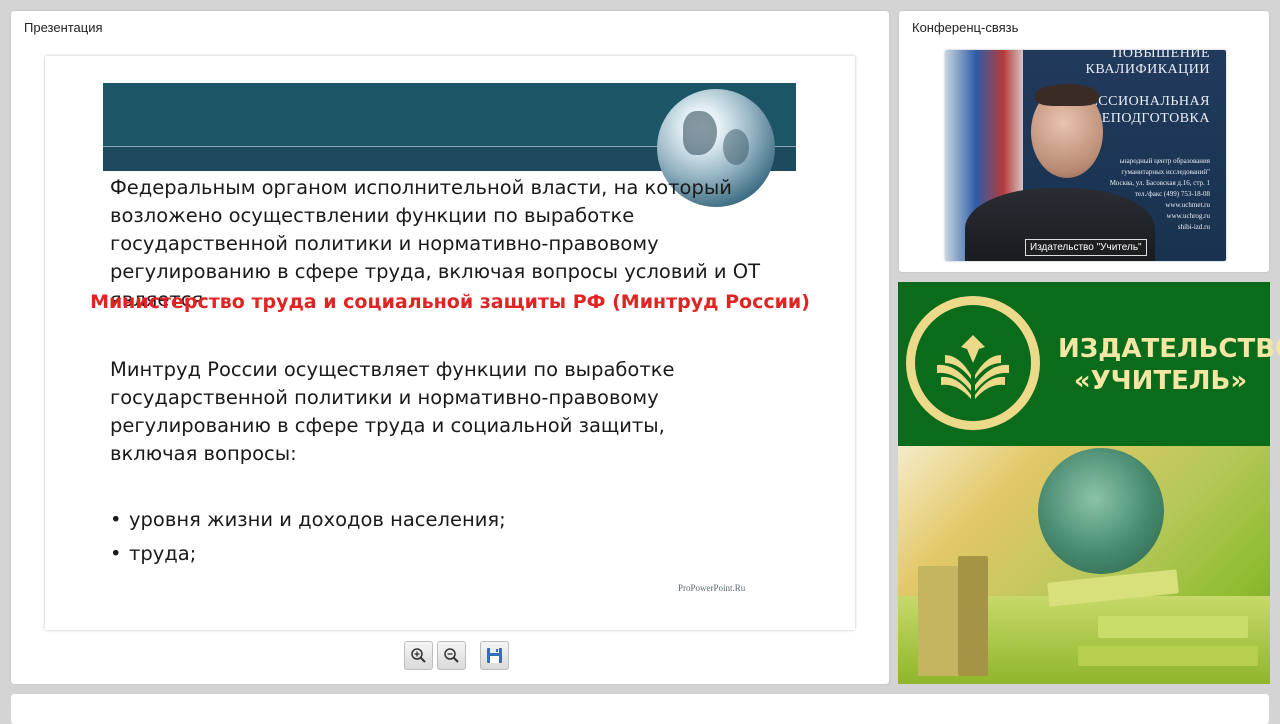 The height and width of the screenshot is (724, 1280). What do you see at coordinates (1160, 381) in the screenshot?
I see `publisher-name-line-2: «УЧИТЕЛЬ»` at bounding box center [1160, 381].